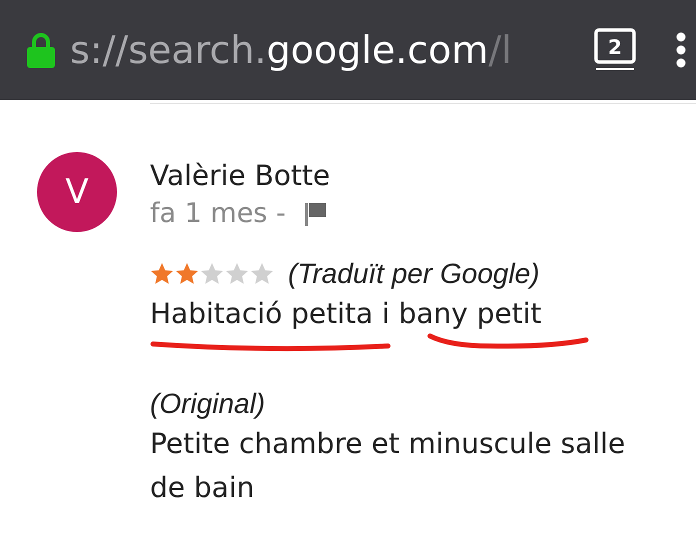 Image resolution: width=696 pixels, height=551 pixels. Describe the element at coordinates (346, 314) in the screenshot. I see `translated-review-text: Habitació petita i bany petit` at that location.